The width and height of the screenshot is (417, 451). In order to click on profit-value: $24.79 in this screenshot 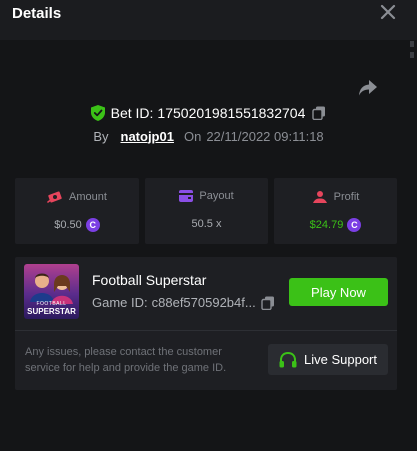, I will do `click(326, 225)`.